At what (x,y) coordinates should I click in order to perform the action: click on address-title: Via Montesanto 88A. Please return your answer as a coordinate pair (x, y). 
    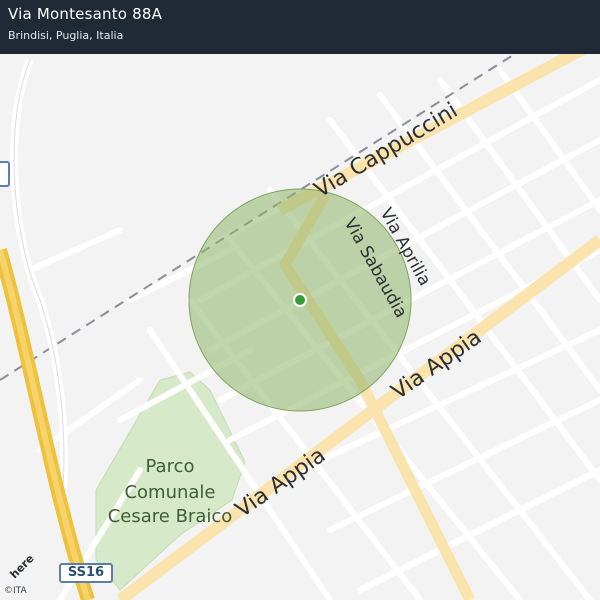
    Looking at the image, I should click on (85, 14).